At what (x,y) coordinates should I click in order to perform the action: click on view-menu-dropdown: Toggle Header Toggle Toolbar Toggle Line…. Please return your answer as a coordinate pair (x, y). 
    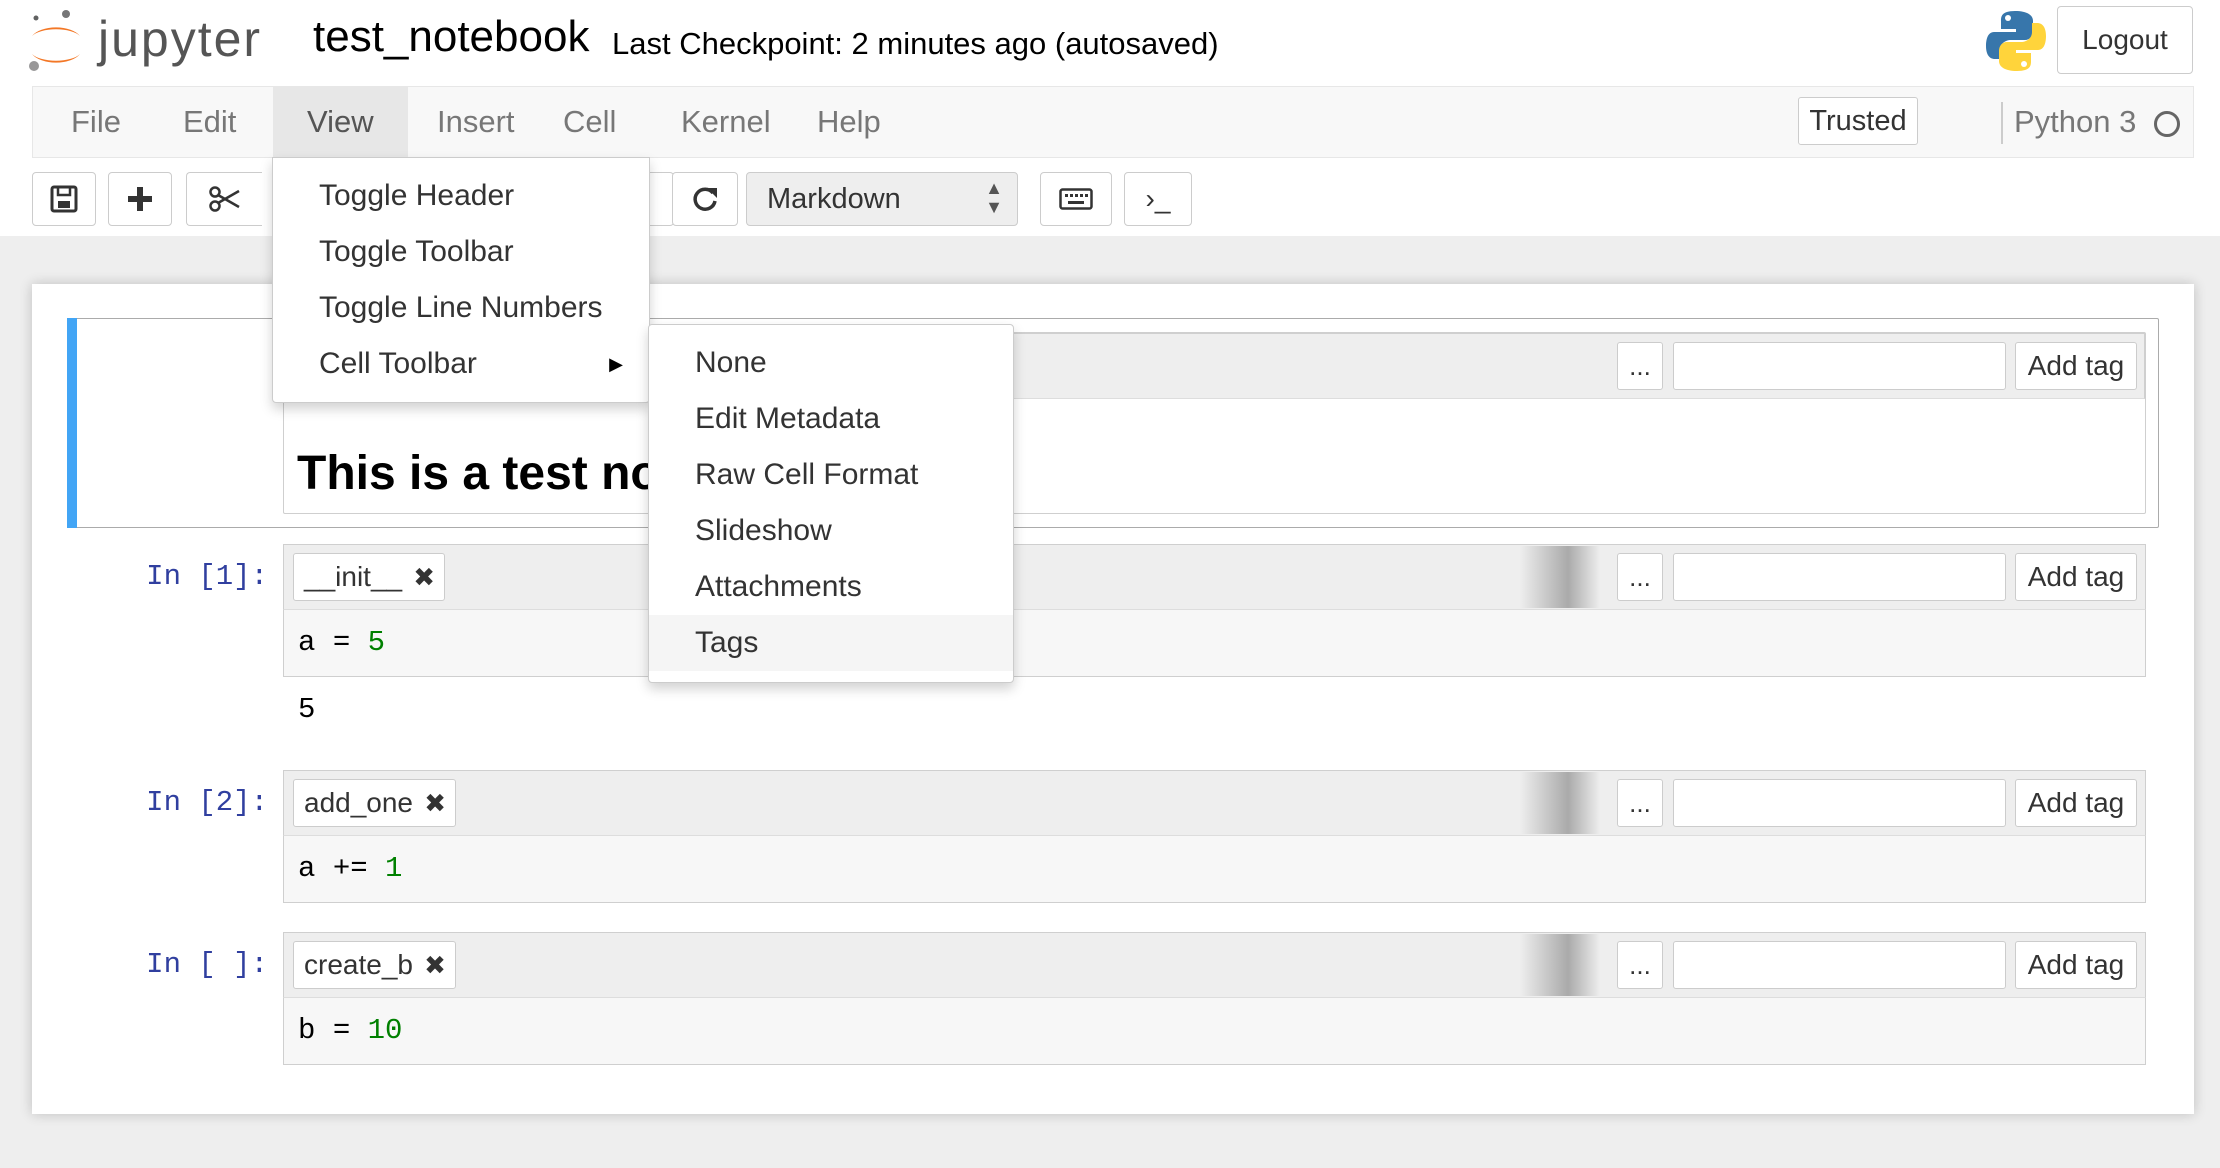
    Looking at the image, I should click on (461, 280).